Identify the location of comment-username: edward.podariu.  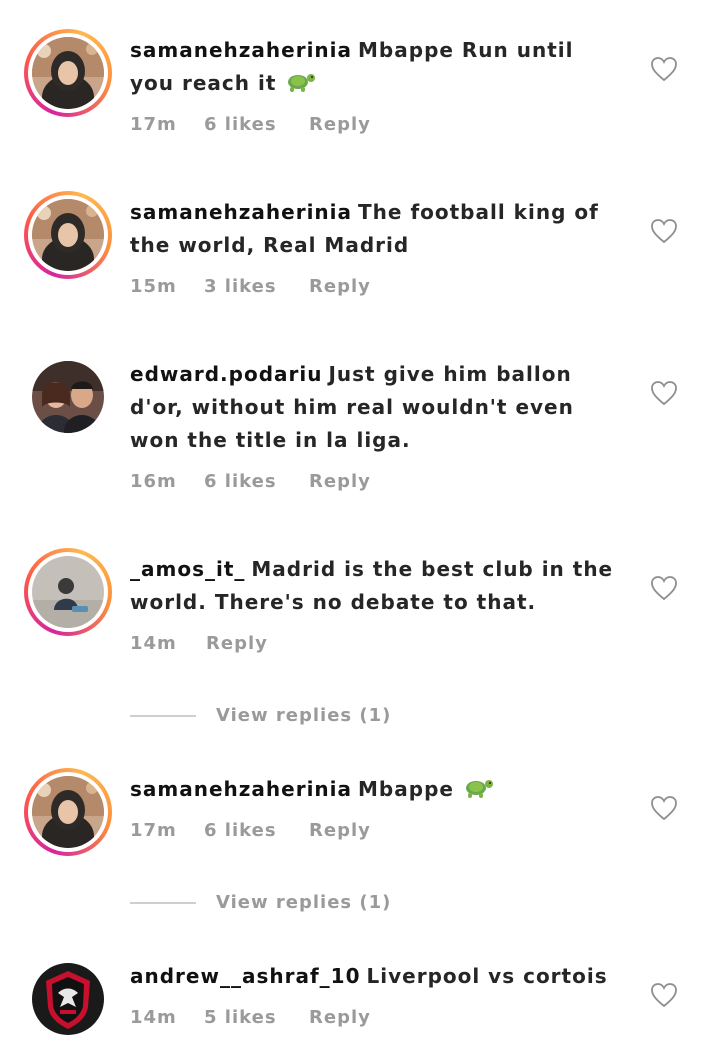
(226, 374).